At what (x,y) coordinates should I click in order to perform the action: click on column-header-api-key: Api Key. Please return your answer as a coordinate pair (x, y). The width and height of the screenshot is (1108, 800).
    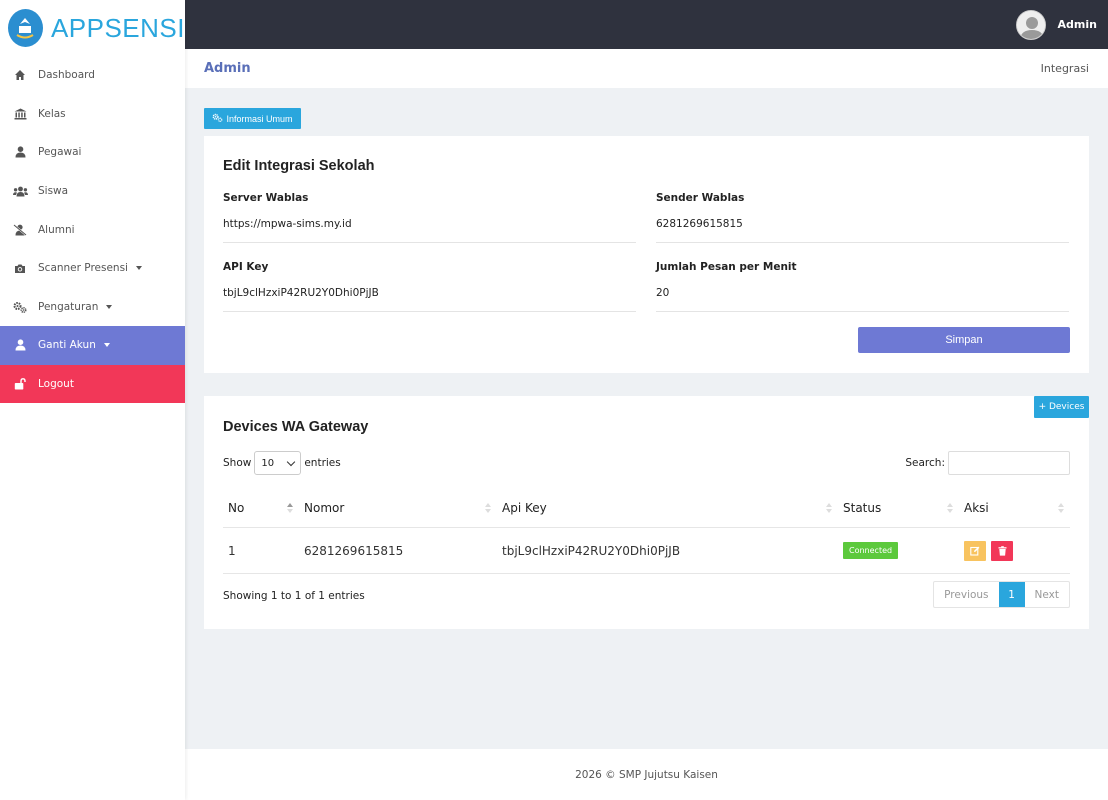
    Looking at the image, I should click on (667, 507).